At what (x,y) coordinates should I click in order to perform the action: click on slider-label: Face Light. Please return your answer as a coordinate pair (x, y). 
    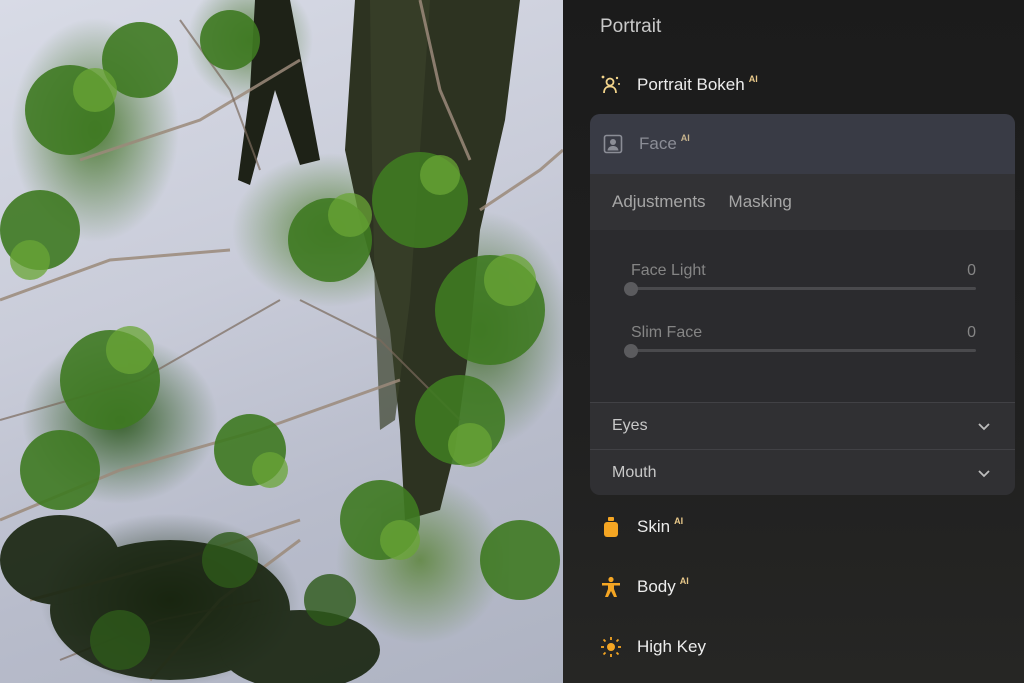
    Looking at the image, I should click on (668, 270).